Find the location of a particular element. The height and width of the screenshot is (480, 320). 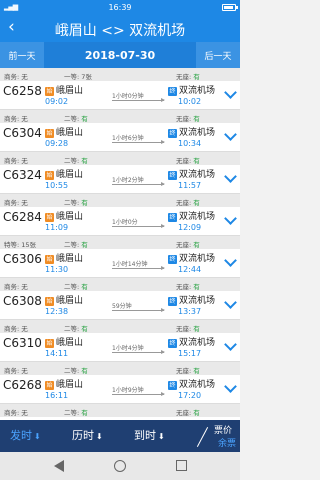

duration: 1小时14分钟 is located at coordinates (130, 264).